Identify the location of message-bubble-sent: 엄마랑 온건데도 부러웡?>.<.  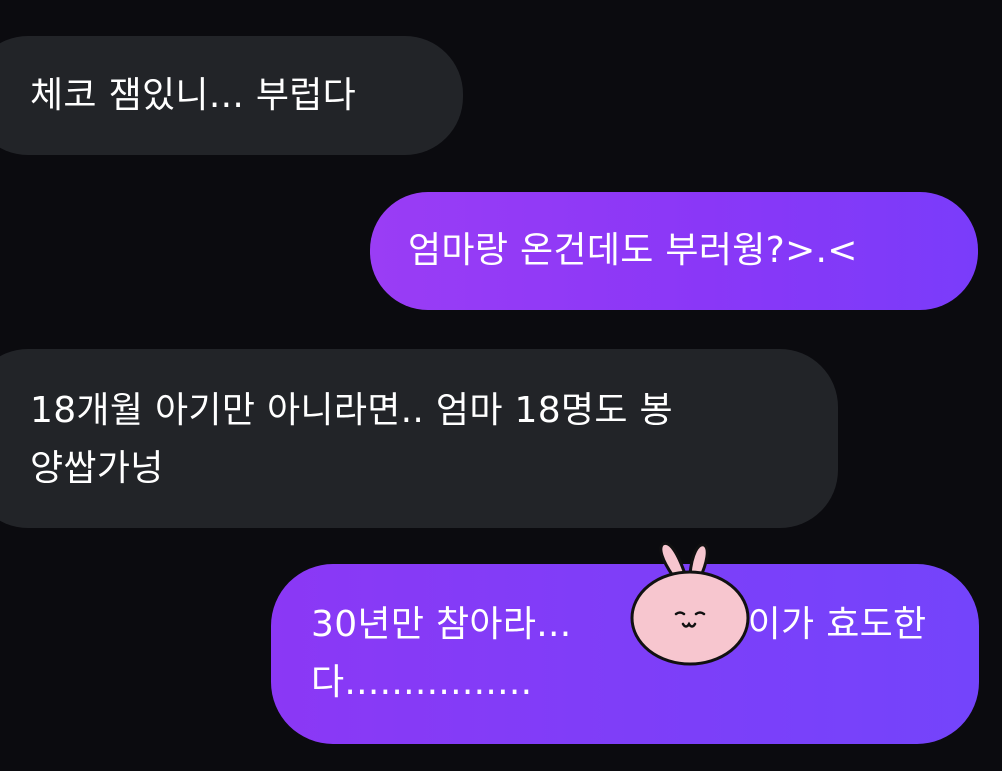
(674, 251).